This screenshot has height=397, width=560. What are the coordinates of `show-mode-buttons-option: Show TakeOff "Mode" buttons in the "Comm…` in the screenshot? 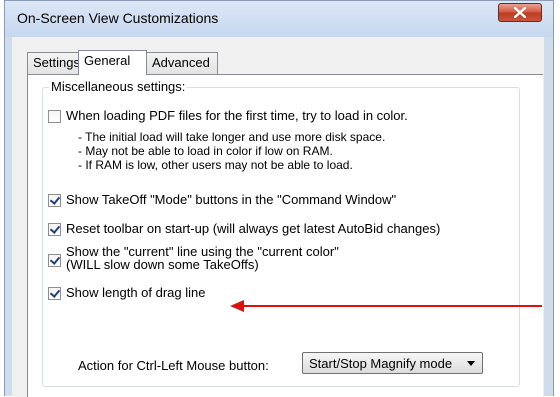 It's located at (222, 199).